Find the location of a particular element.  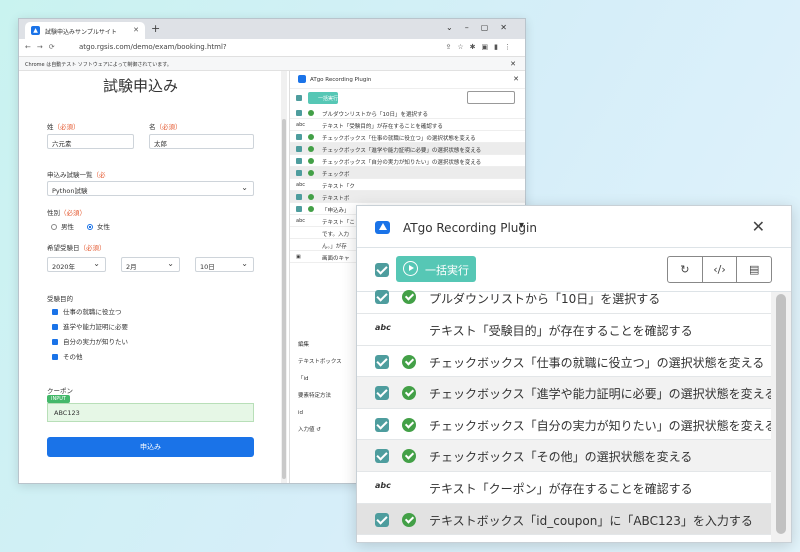

step-row: チェックボックス「仕事の就職に役立つ」の選択状態を変える is located at coordinates (574, 362).